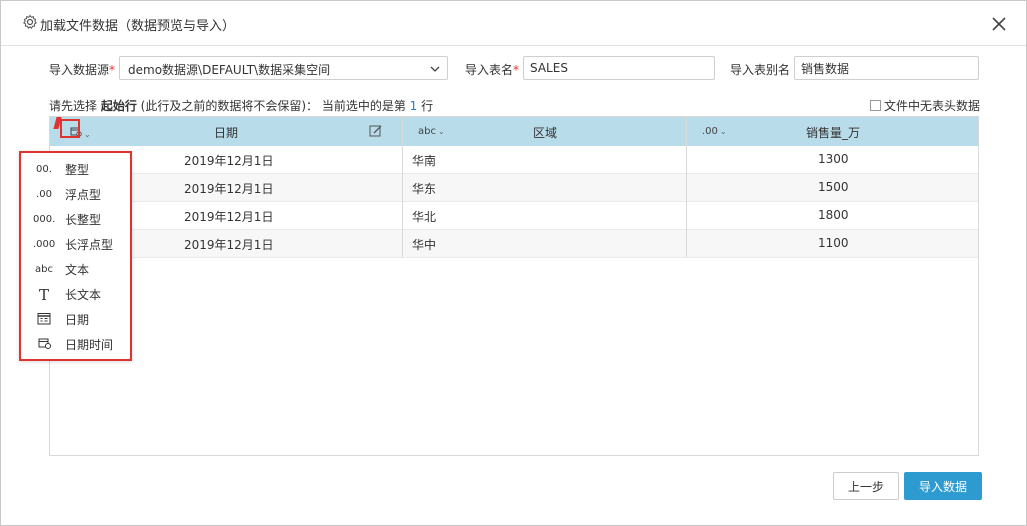 The image size is (1027, 526). Describe the element at coordinates (75, 244) in the screenshot. I see `menu-item-long-float: .000 长浮点型` at that location.